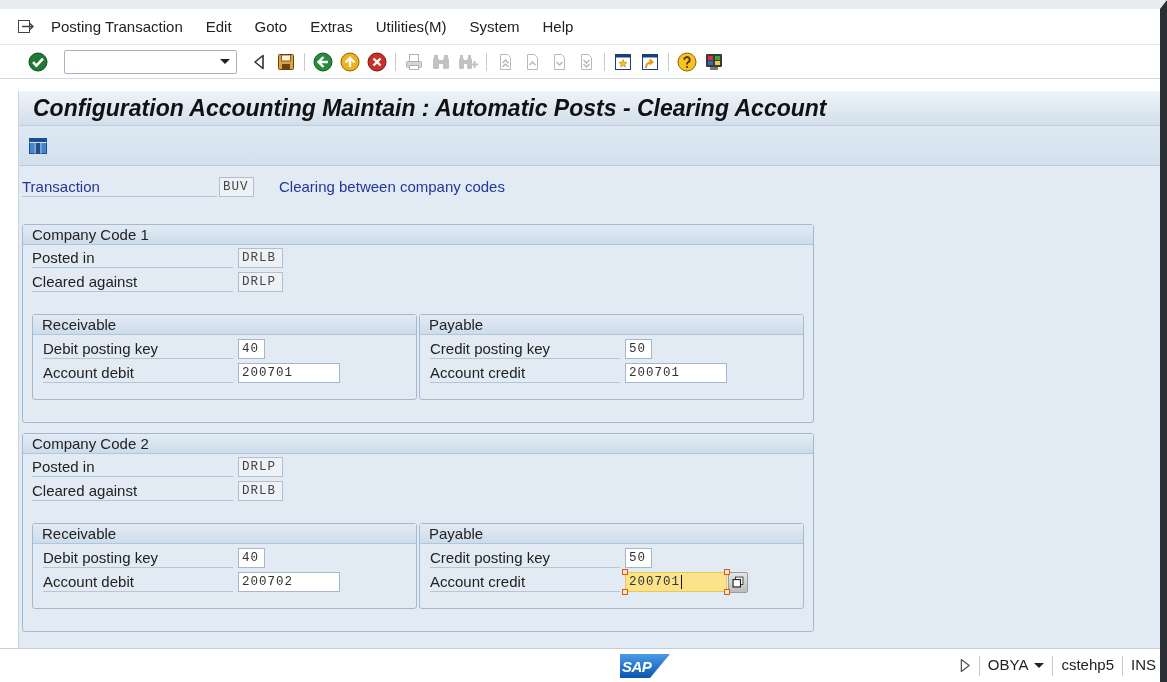 The height and width of the screenshot is (682, 1167). I want to click on shortcut-icon, so click(650, 61).